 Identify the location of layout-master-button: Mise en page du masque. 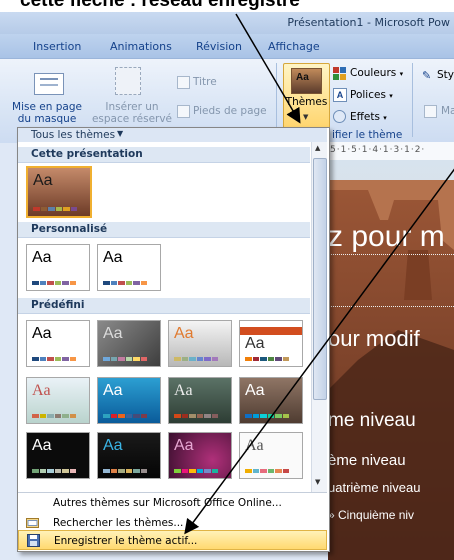
(47, 113).